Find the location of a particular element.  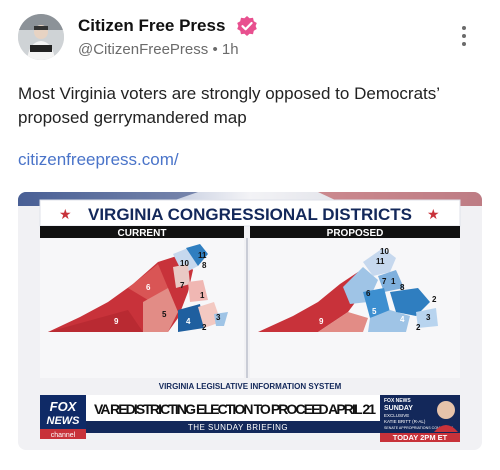

account-meta: @CitizenFreePress • 1h is located at coordinates (158, 49).